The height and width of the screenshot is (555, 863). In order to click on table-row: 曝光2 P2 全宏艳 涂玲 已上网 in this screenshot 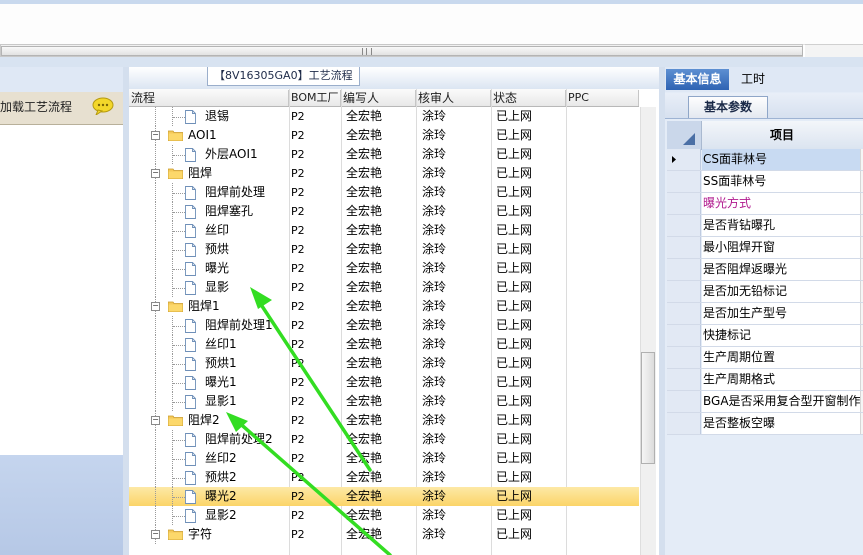, I will do `click(384, 496)`.